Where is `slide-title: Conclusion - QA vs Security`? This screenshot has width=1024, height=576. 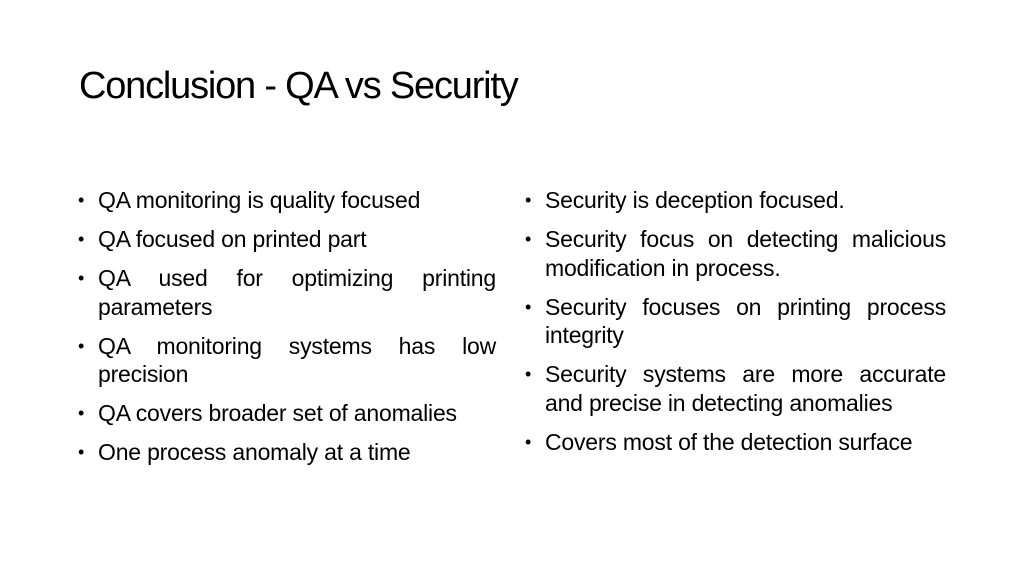
slide-title: Conclusion - QA vs Security is located at coordinates (299, 86).